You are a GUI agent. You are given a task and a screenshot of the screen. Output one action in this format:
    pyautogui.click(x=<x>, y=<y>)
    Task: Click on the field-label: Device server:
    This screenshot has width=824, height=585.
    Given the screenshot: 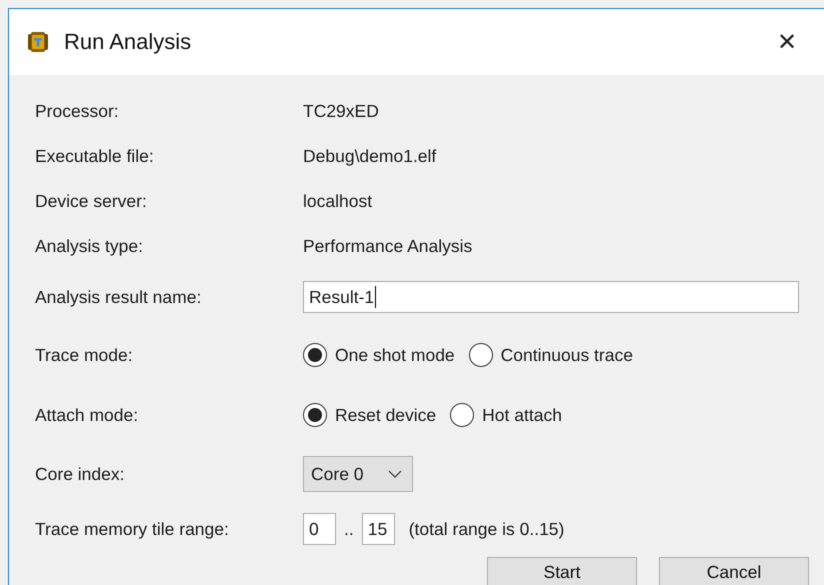 What is the action you would take?
    pyautogui.click(x=91, y=201)
    